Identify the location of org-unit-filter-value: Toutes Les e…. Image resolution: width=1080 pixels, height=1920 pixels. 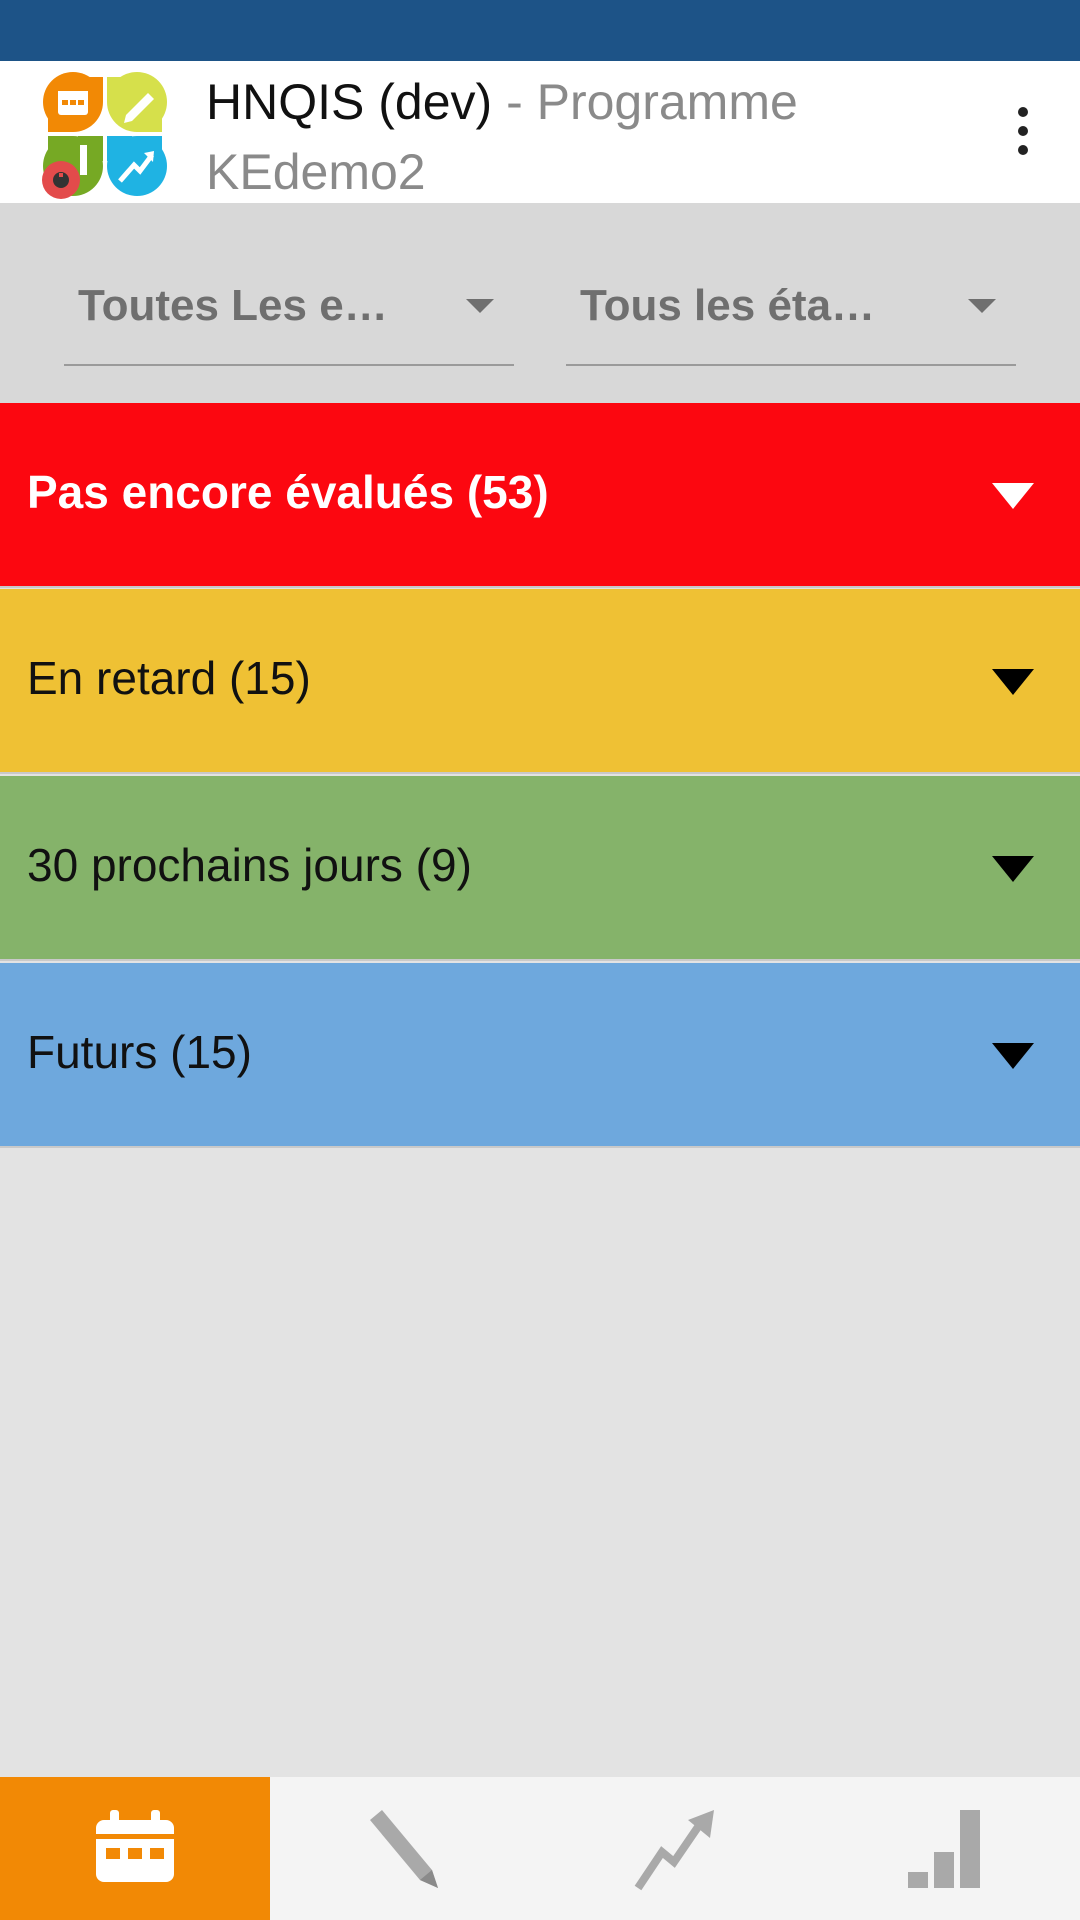
(233, 305).